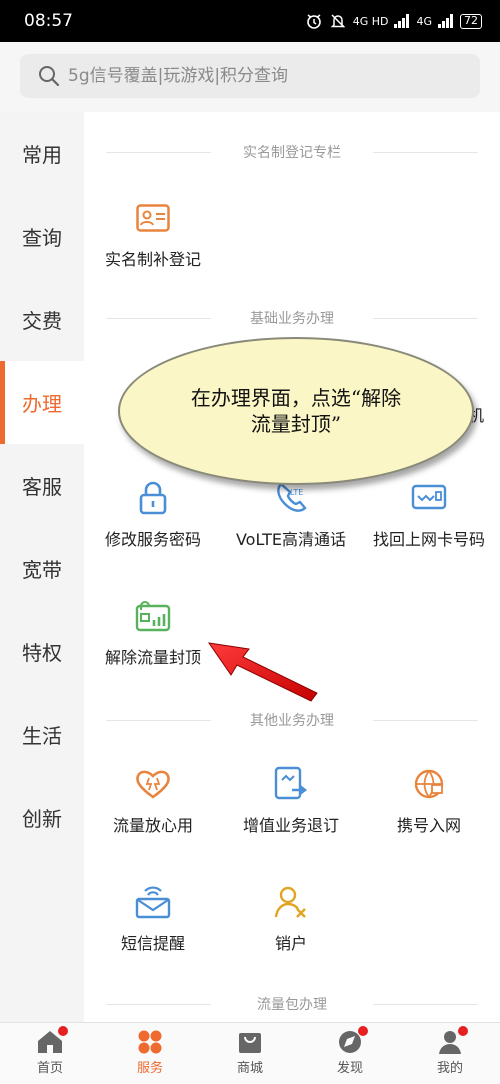 Image resolution: width=500 pixels, height=1084 pixels. I want to click on search-area, so click(250, 77).